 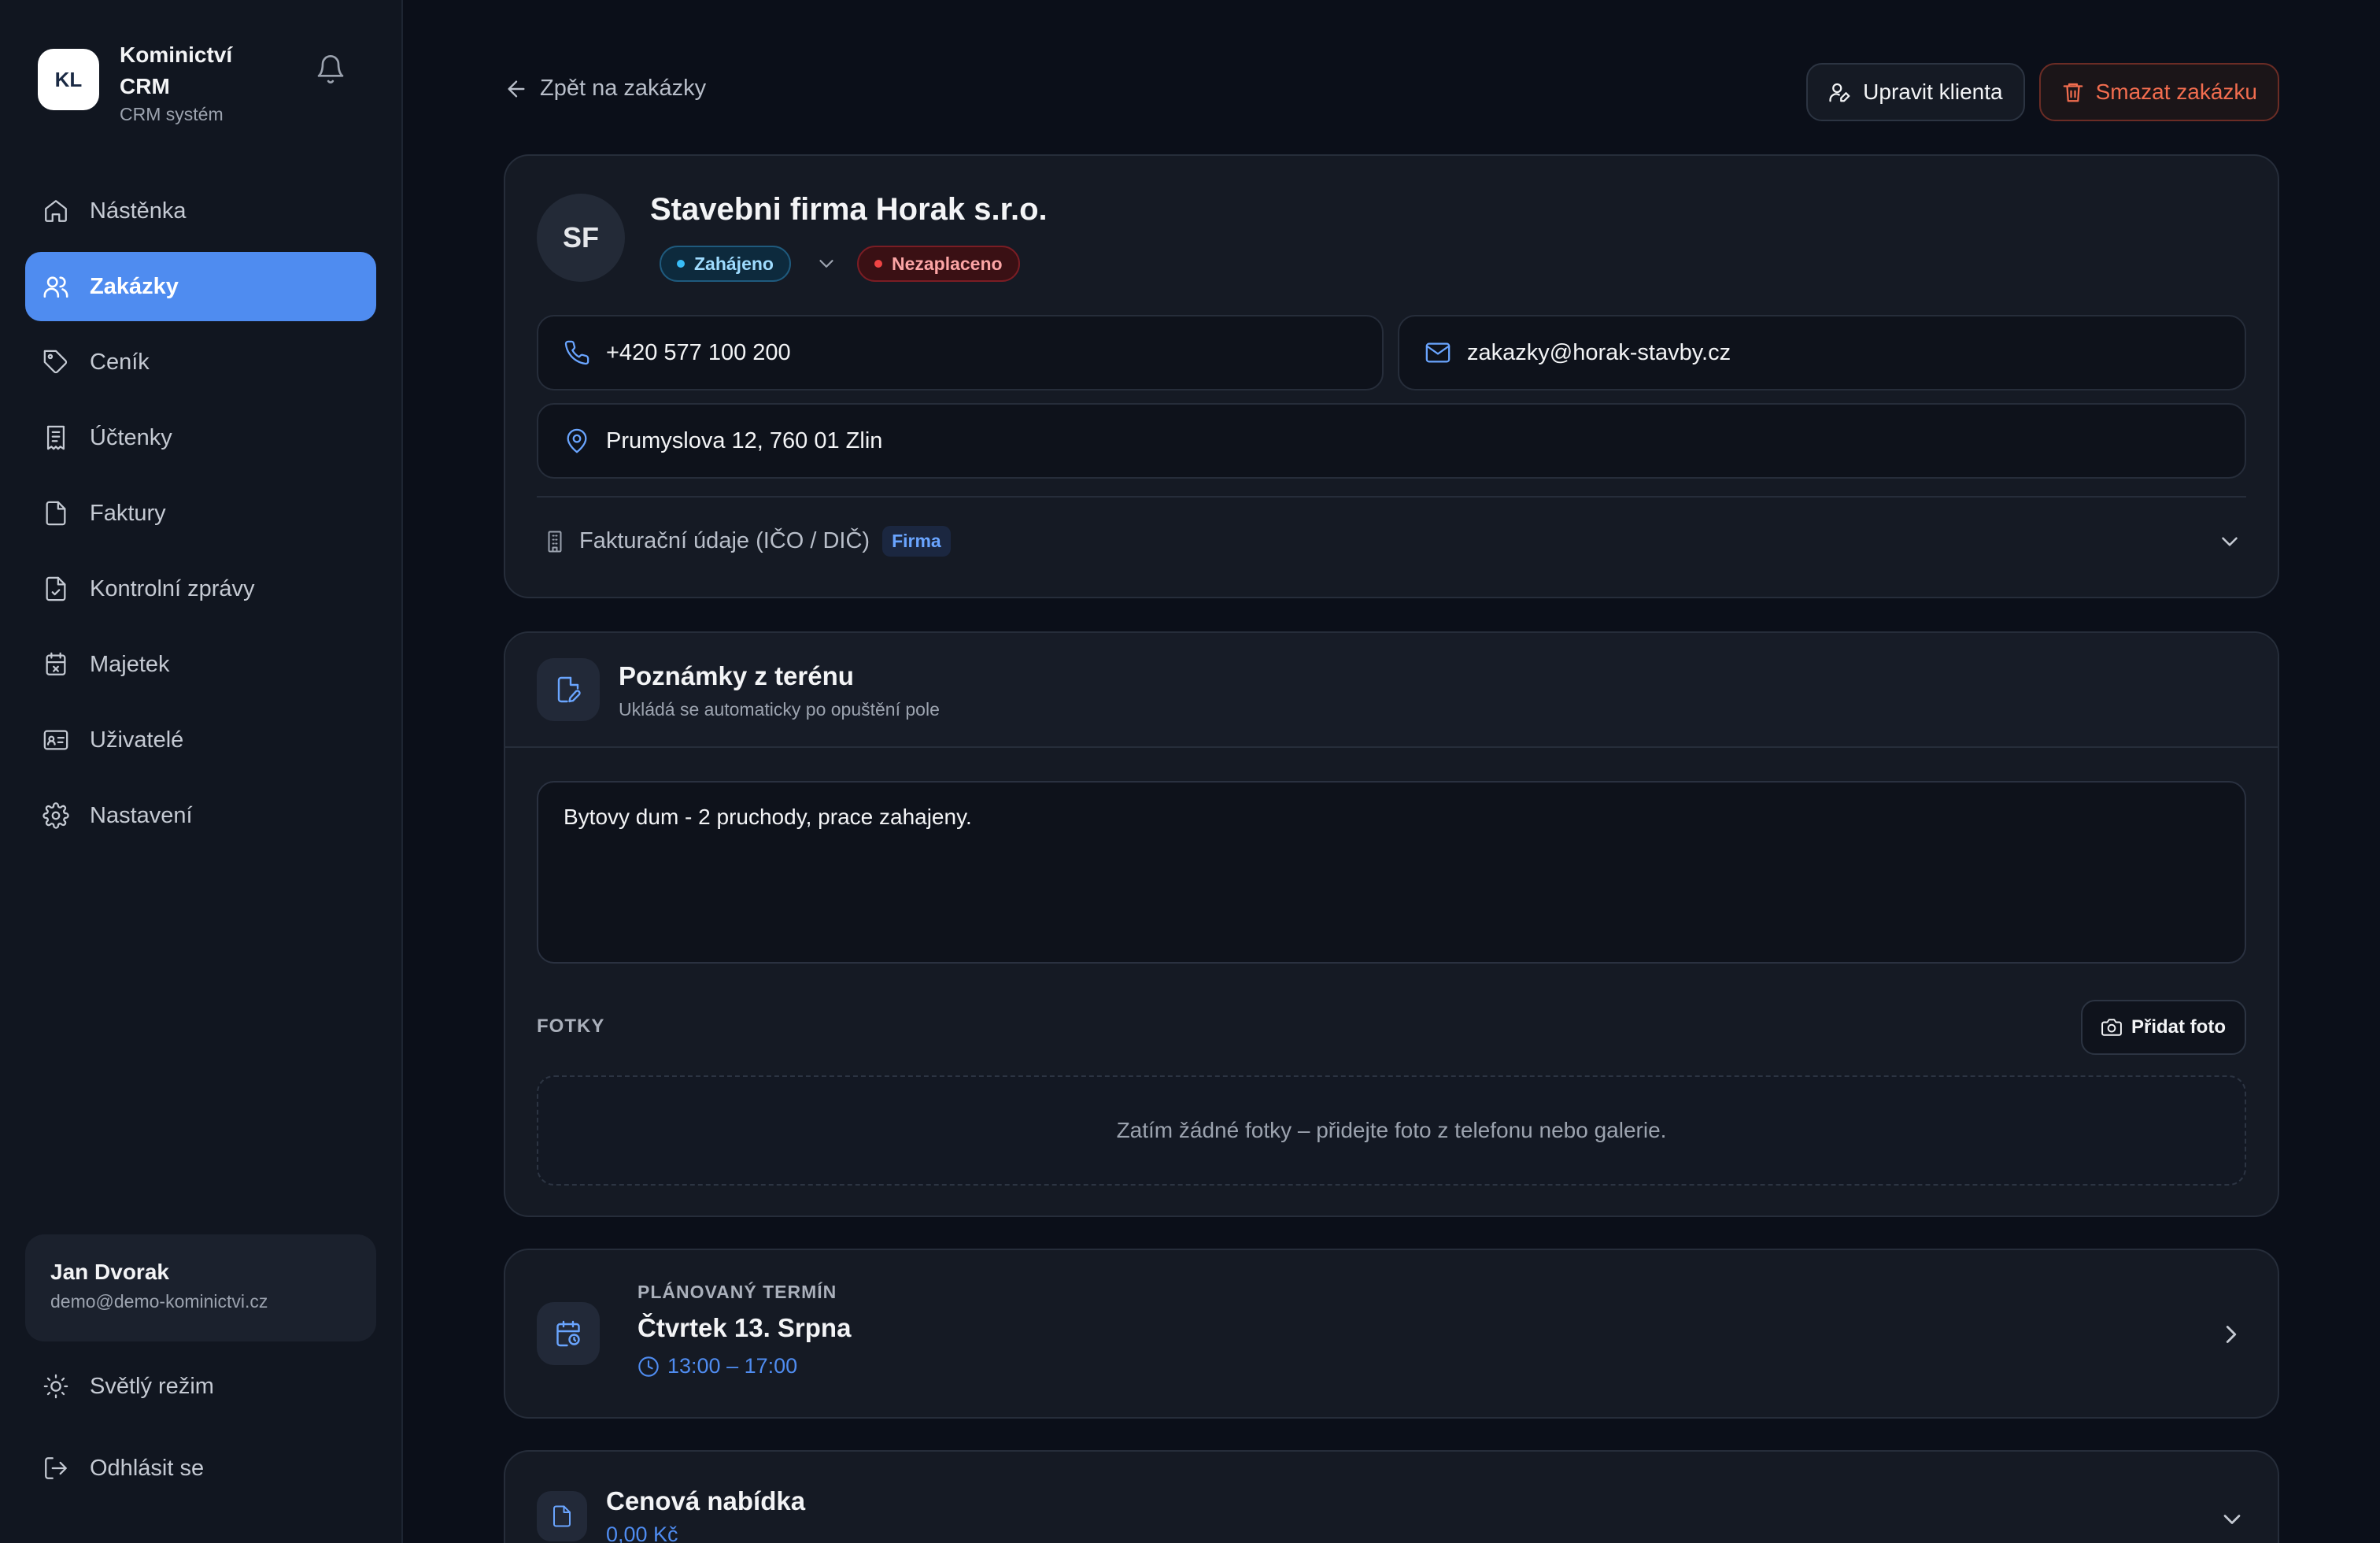 What do you see at coordinates (642, 1533) in the screenshot?
I see `offer-price: 0,00 Kč` at bounding box center [642, 1533].